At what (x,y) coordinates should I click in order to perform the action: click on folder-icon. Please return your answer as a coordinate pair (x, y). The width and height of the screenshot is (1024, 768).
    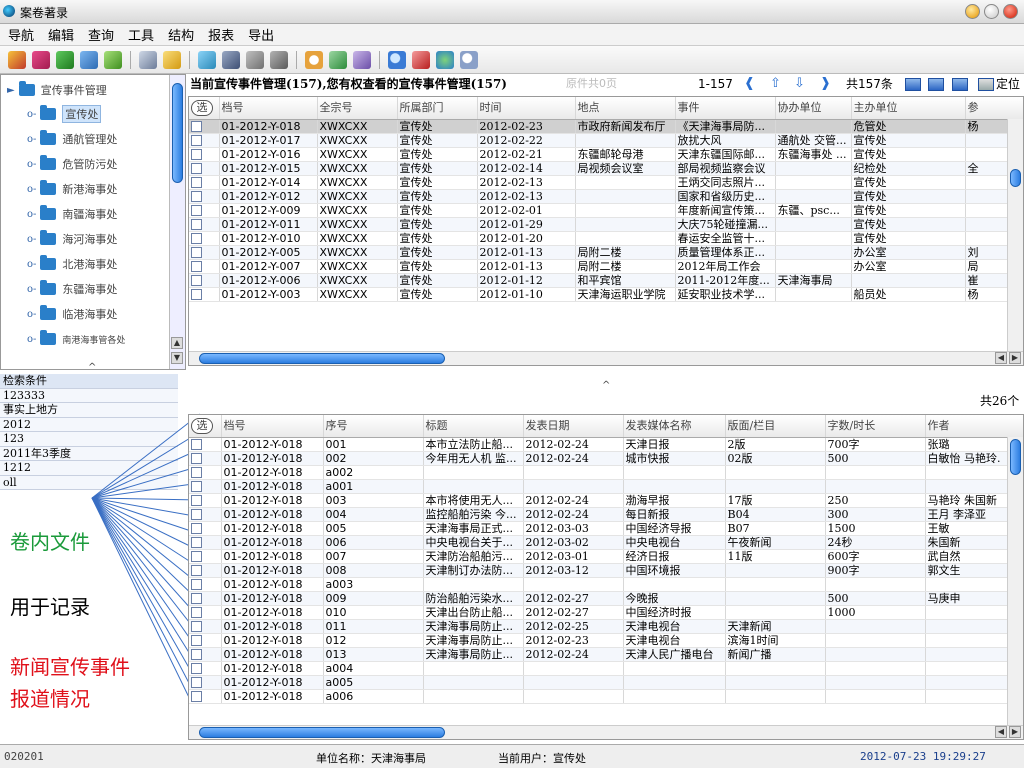
    Looking at the image, I should click on (172, 59).